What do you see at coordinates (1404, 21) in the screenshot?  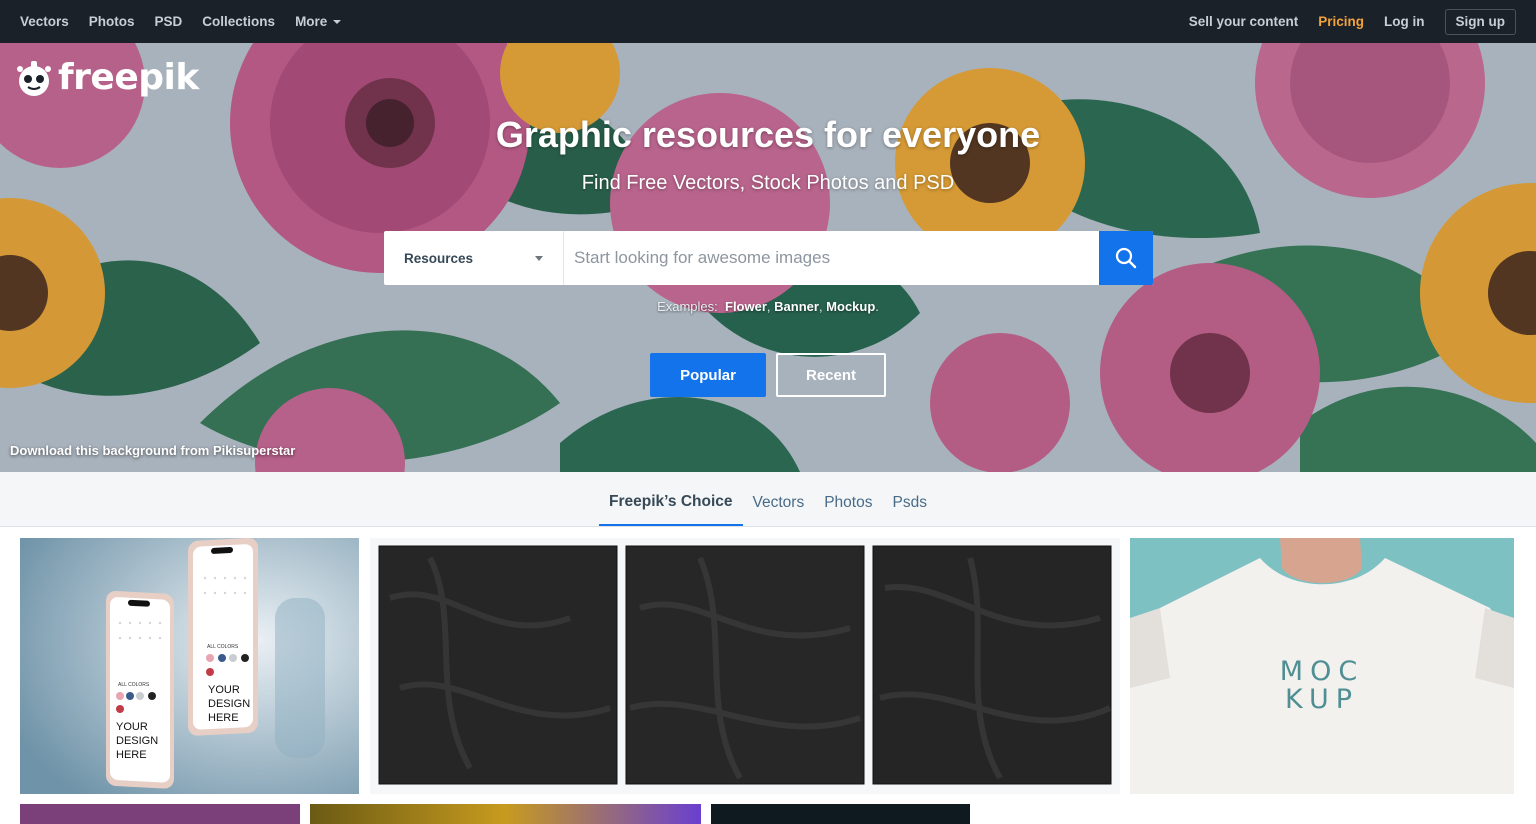 I see `nav-login: Log in` at bounding box center [1404, 21].